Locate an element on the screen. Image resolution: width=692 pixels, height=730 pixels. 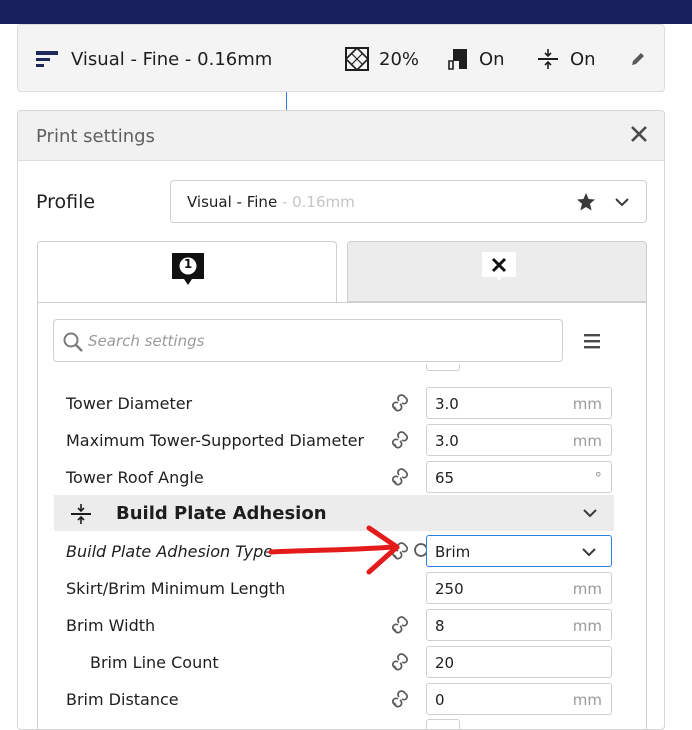
splitter-line is located at coordinates (286, 101).